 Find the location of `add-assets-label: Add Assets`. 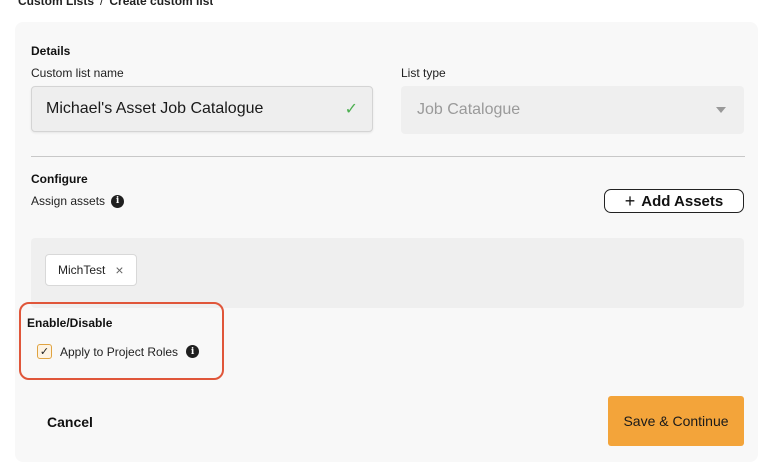

add-assets-label: Add Assets is located at coordinates (682, 201).